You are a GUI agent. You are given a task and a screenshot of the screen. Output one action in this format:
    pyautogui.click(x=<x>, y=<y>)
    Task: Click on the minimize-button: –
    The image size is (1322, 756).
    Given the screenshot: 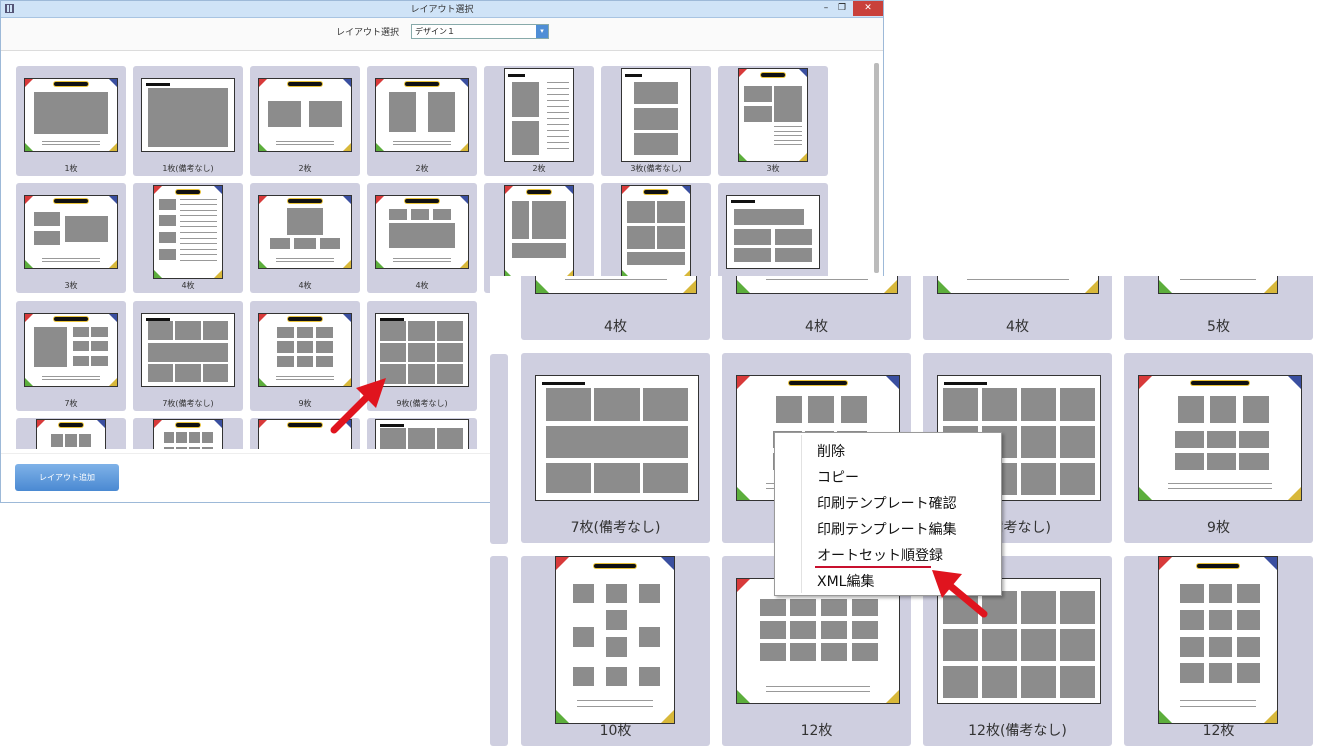 What is the action you would take?
    pyautogui.click(x=826, y=8)
    